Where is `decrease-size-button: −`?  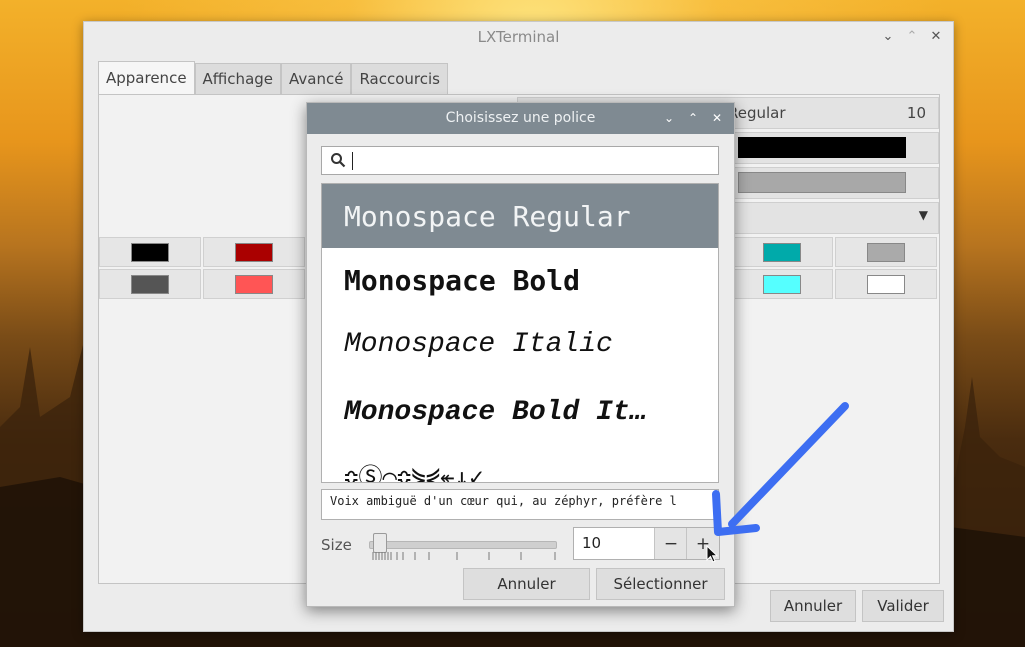
decrease-size-button: − is located at coordinates (670, 543).